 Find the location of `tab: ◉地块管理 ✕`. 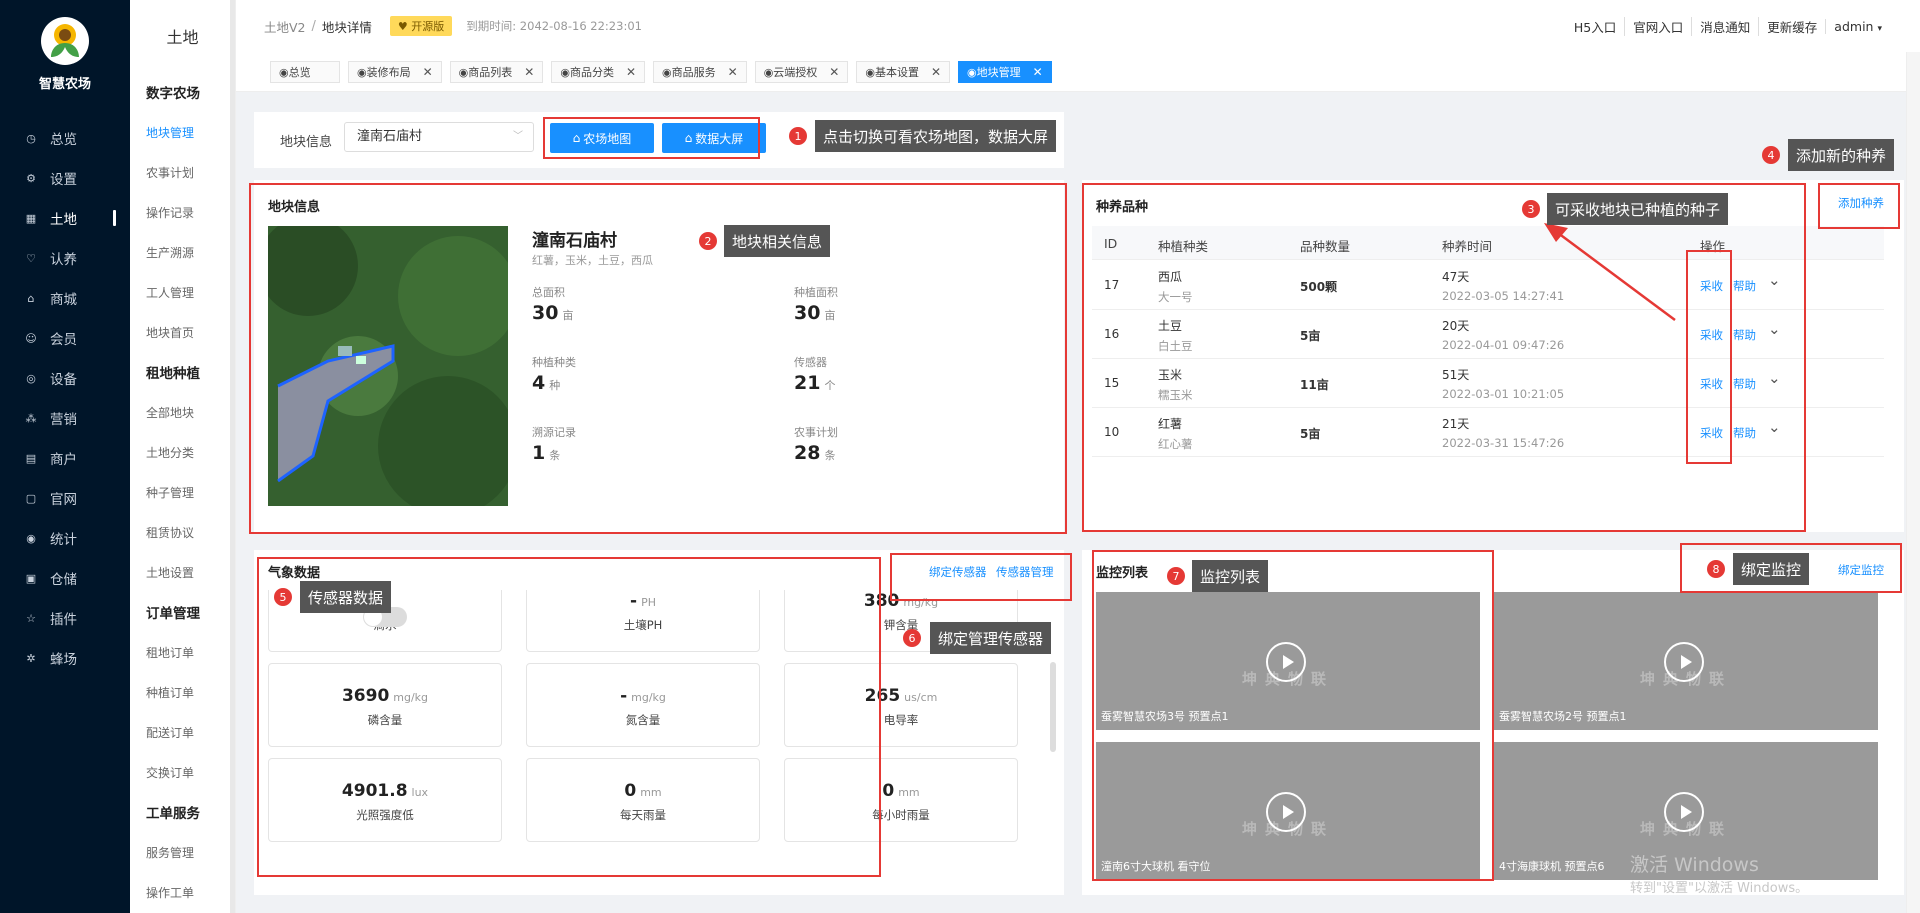

tab: ◉地块管理 ✕ is located at coordinates (1005, 71).